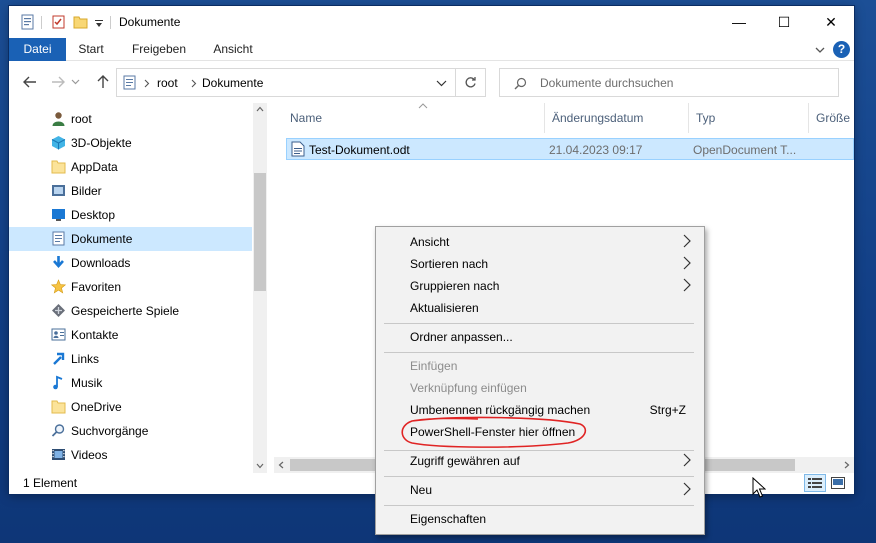 The width and height of the screenshot is (876, 543). Describe the element at coordinates (130, 215) in the screenshot. I see `nav-item-desktop: Desktop` at that location.